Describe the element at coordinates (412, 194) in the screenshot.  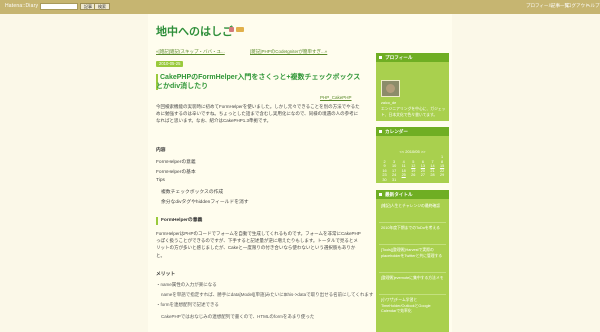
I see `recent-heading: 最新タイトル` at that location.